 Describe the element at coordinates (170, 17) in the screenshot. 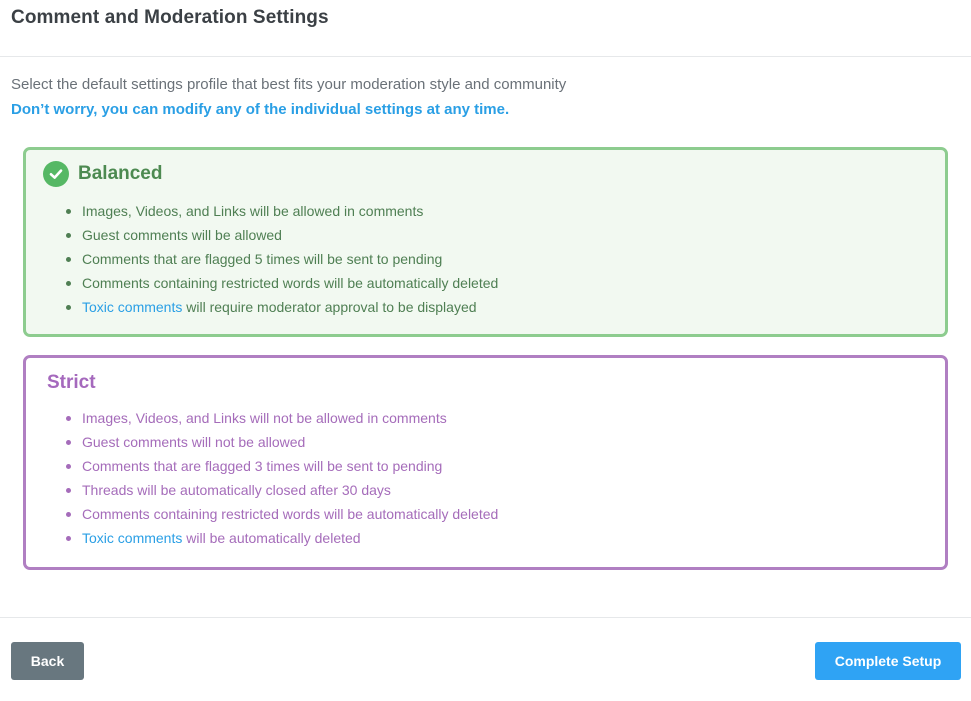

I see `page-title: Comment and Moderation Settings` at that location.